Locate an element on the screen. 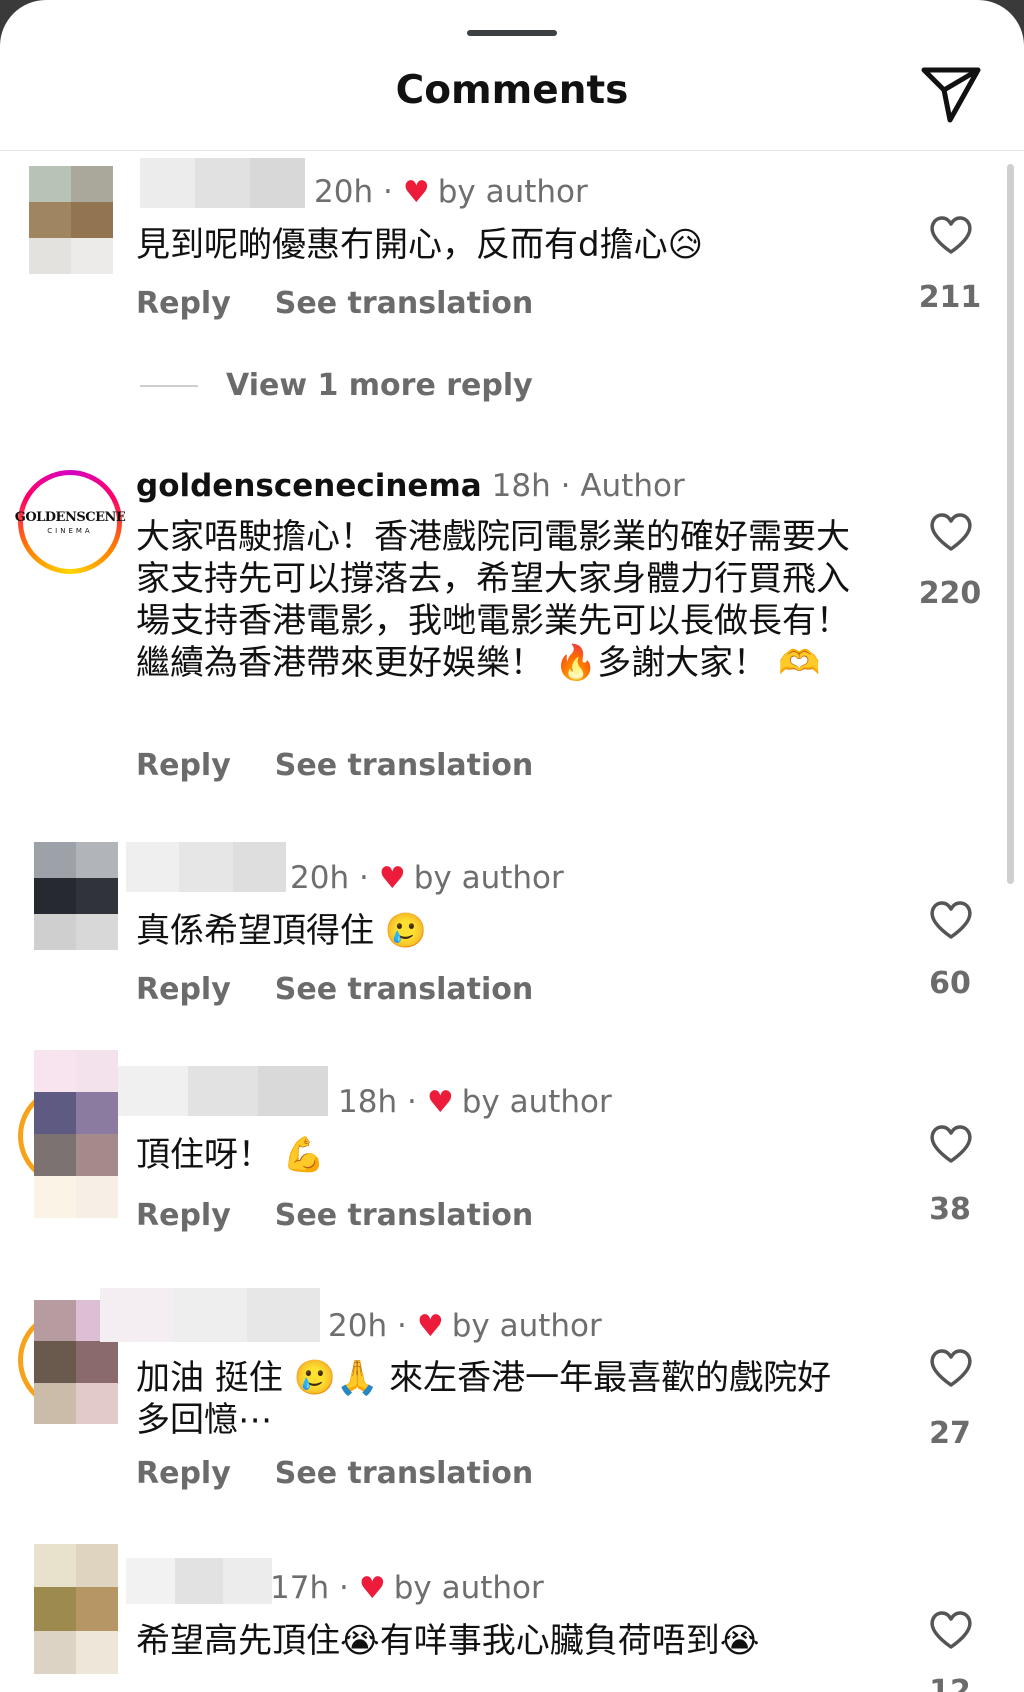  like-count: 220 is located at coordinates (950, 593).